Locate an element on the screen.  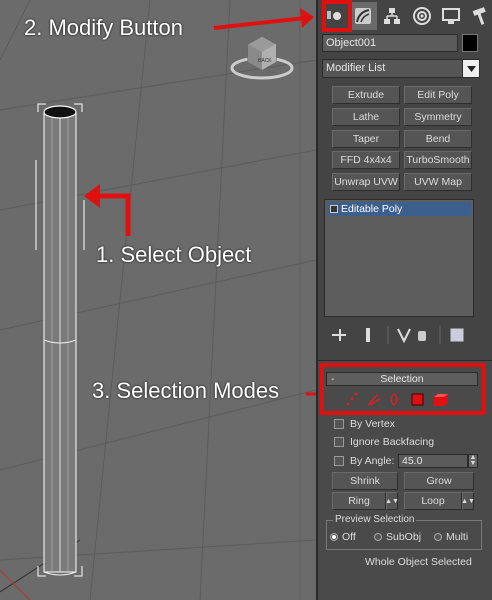
modifier-stack: Editable Poly is located at coordinates (399, 258).